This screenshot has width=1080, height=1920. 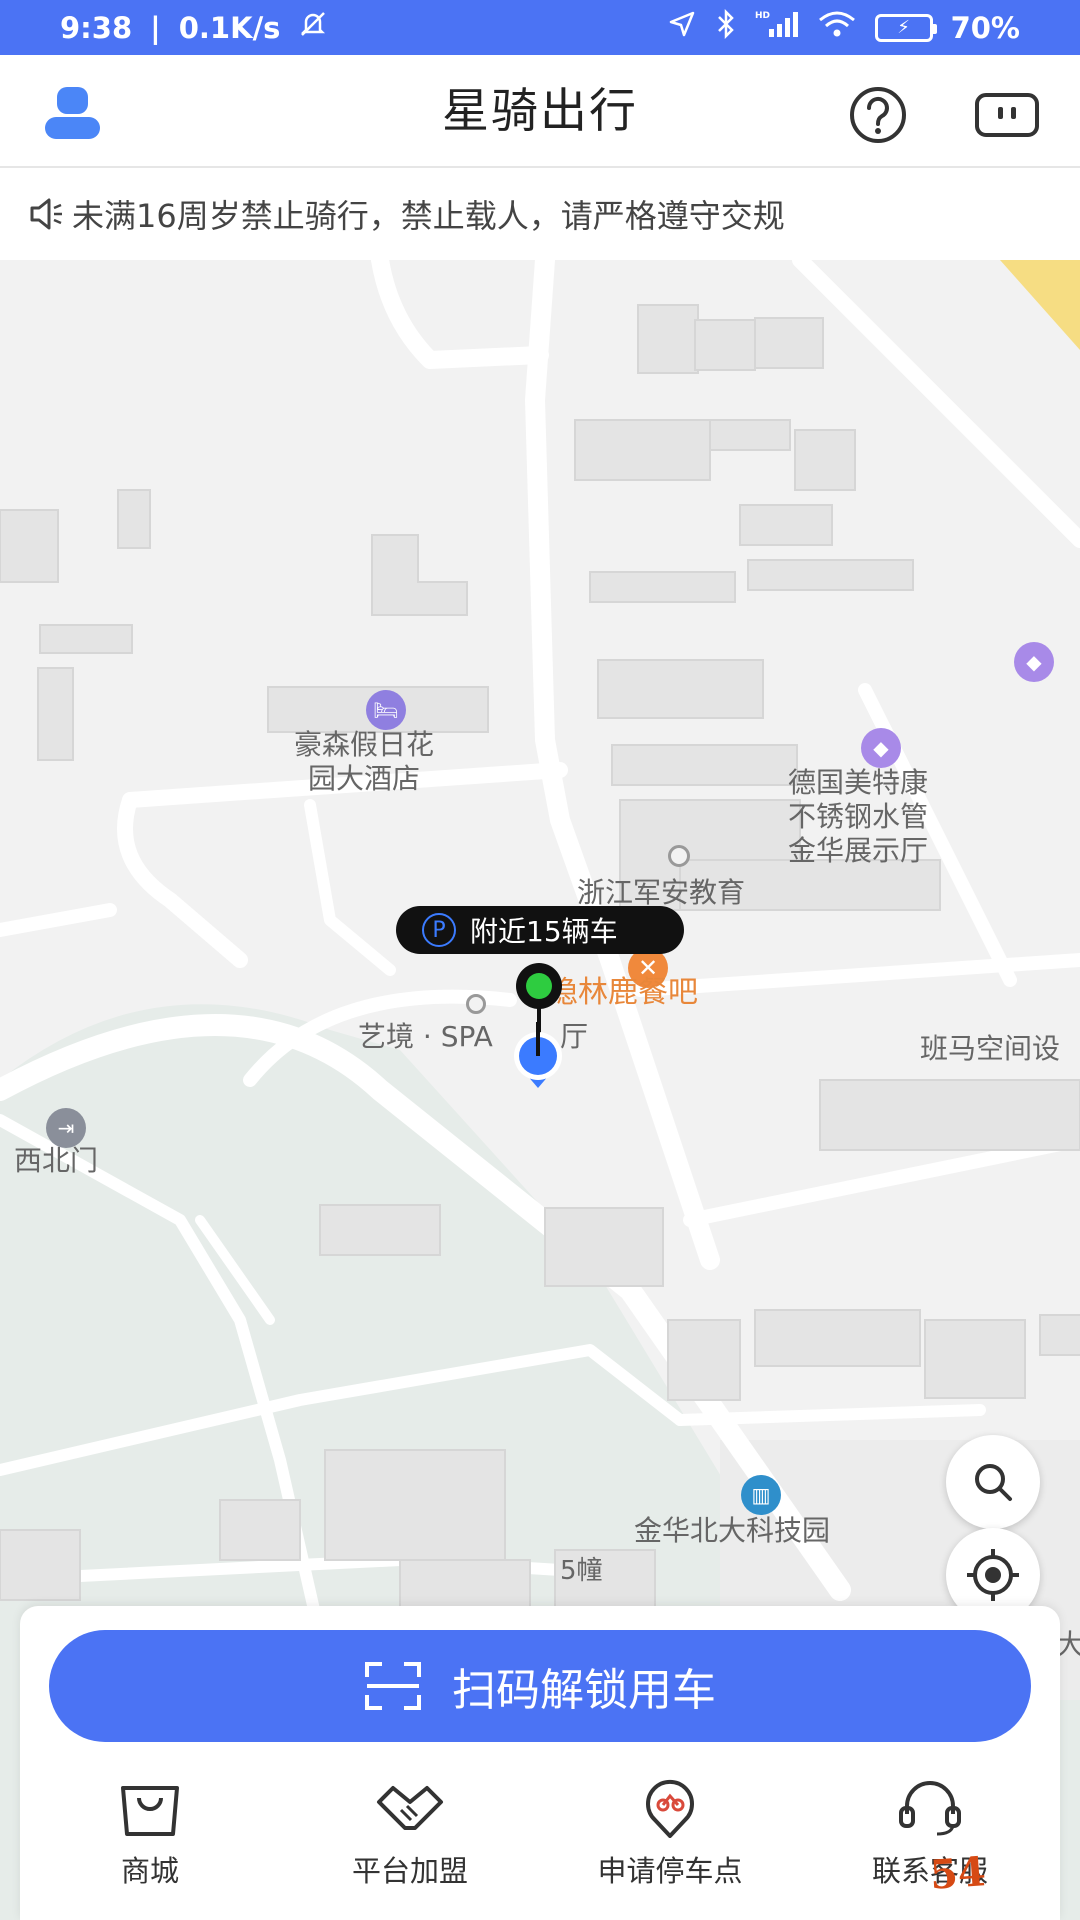 I want to click on nav-label-franchise: 平台加盟, so click(x=409, y=1871).